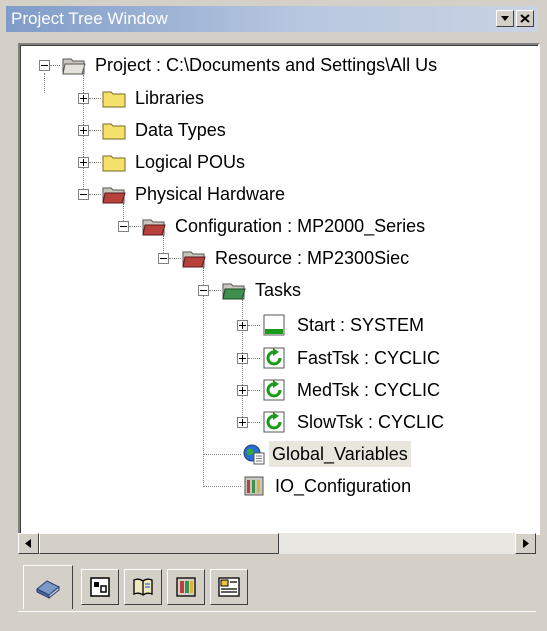  What do you see at coordinates (242, 325) in the screenshot?
I see `expand-toggle-start` at bounding box center [242, 325].